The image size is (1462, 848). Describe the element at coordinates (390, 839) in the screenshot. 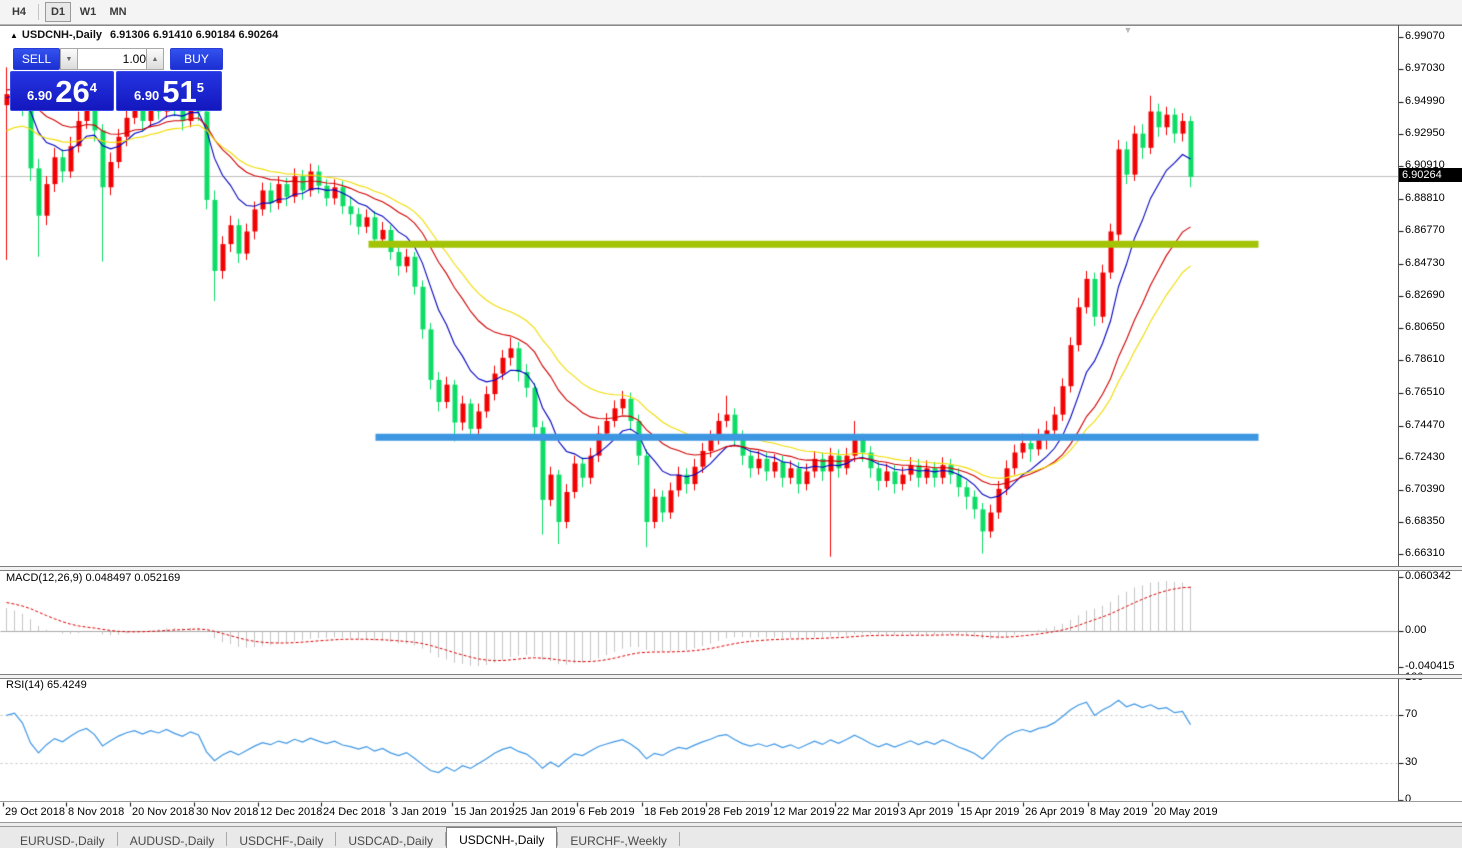

I see `chart-tab-usdcad-daily: USDCAD-,Daily` at that location.